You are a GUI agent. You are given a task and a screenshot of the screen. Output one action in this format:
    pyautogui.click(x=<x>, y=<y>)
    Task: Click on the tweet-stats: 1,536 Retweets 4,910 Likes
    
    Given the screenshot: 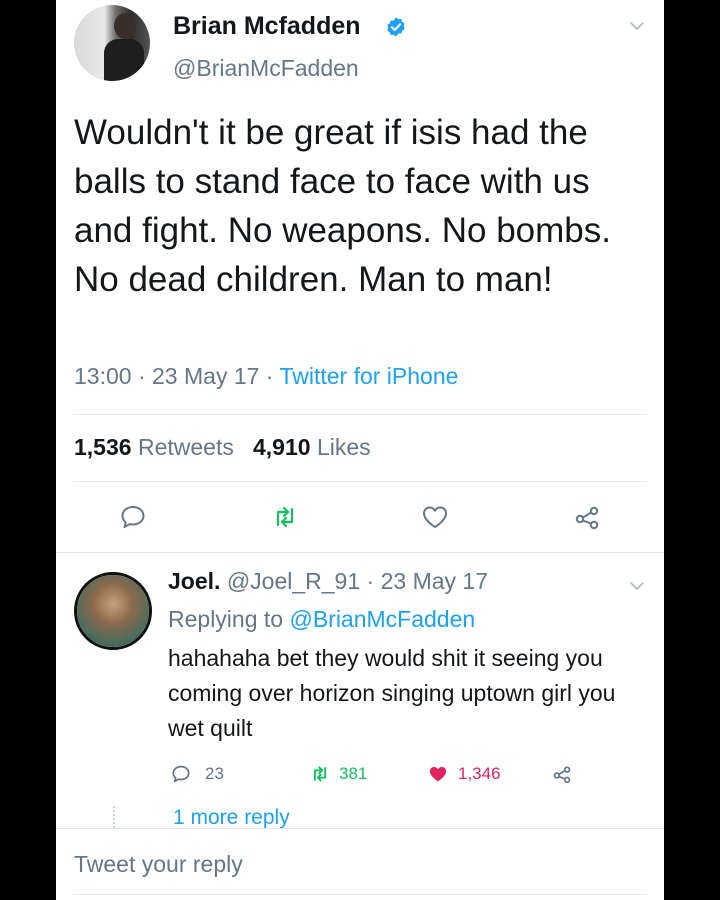 What is the action you would take?
    pyautogui.click(x=222, y=447)
    